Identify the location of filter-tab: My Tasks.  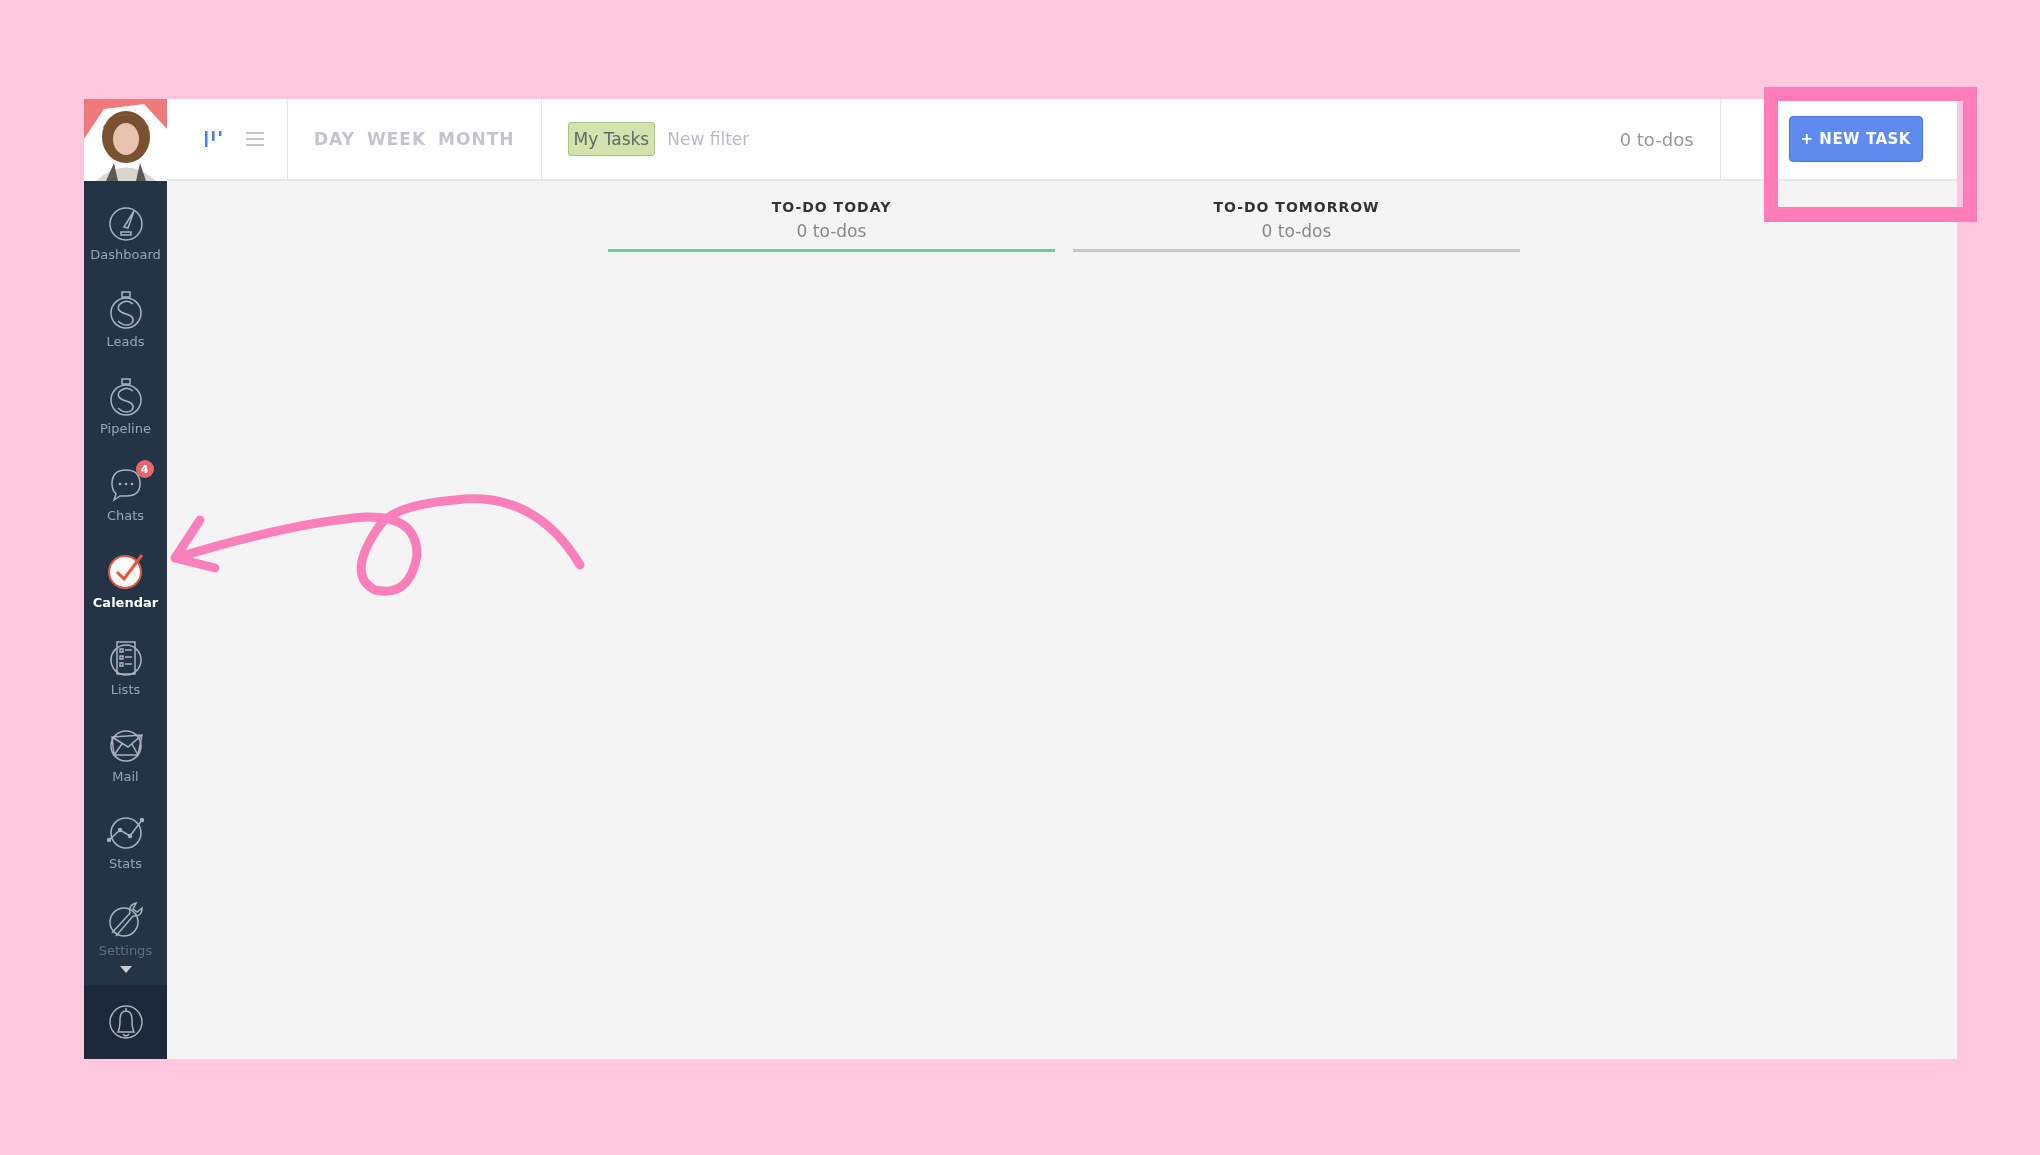
(611, 139).